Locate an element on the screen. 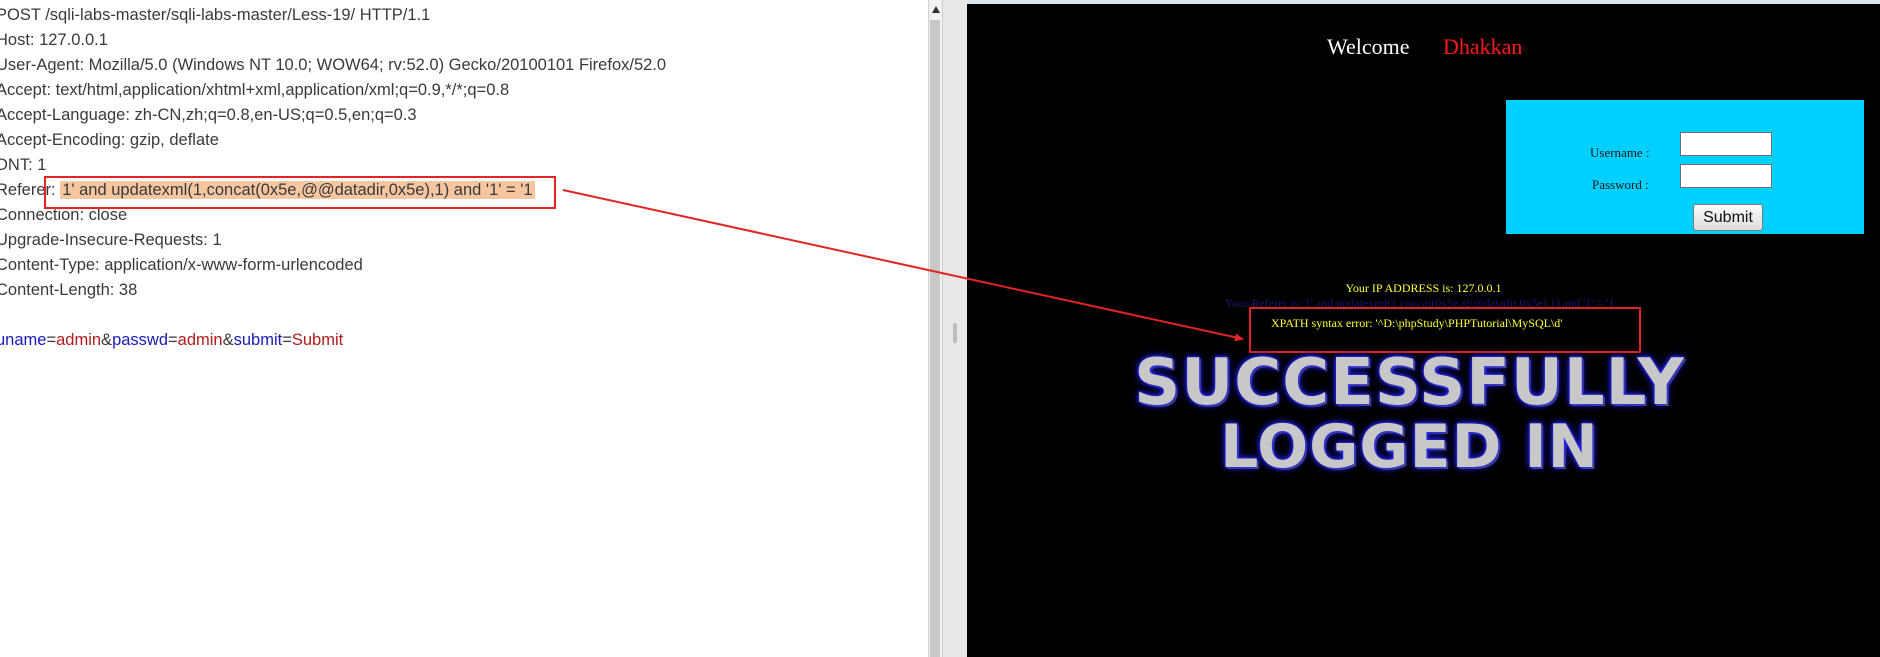 This screenshot has height=657, width=1880. request-body: uname=admin&passwd=admin&submit=Submit is located at coordinates (171, 340).